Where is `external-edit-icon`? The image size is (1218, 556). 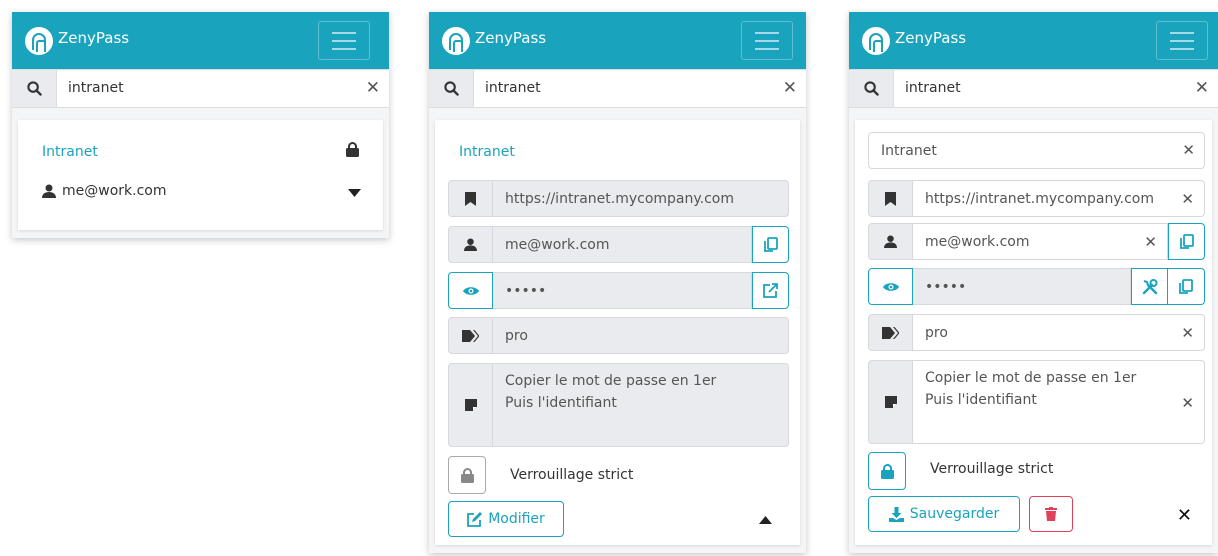 external-edit-icon is located at coordinates (770, 290).